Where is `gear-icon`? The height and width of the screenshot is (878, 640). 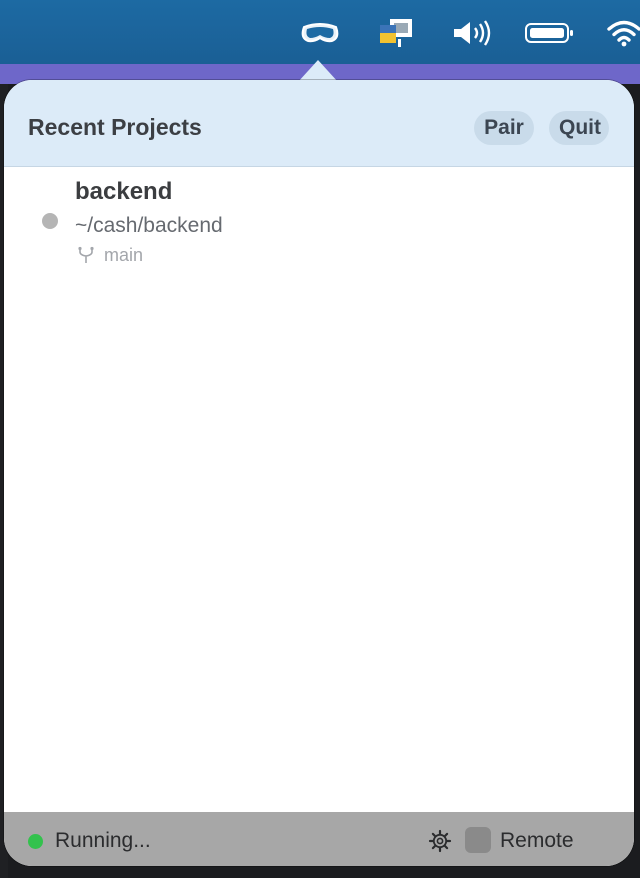 gear-icon is located at coordinates (440, 841).